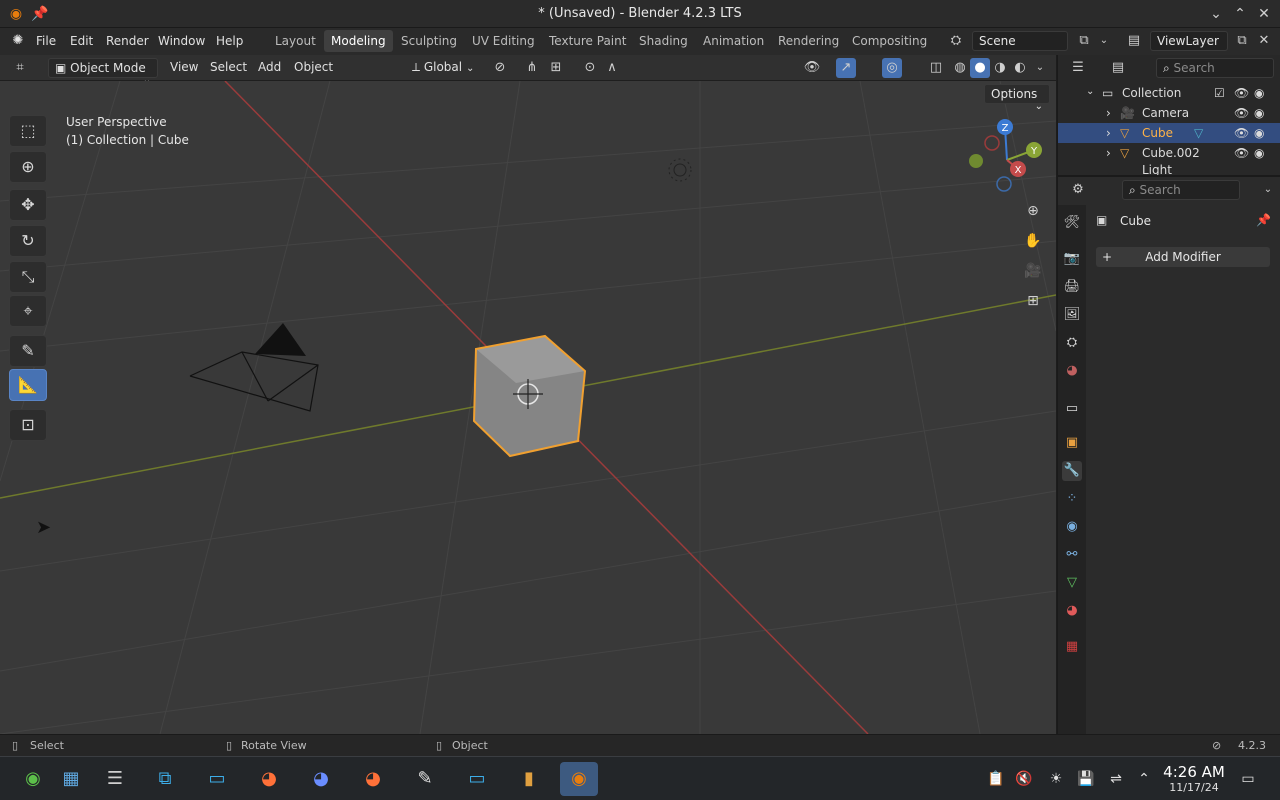 The width and height of the screenshot is (1280, 800). I want to click on select-box-tool-icon: ⬚, so click(28, 131).